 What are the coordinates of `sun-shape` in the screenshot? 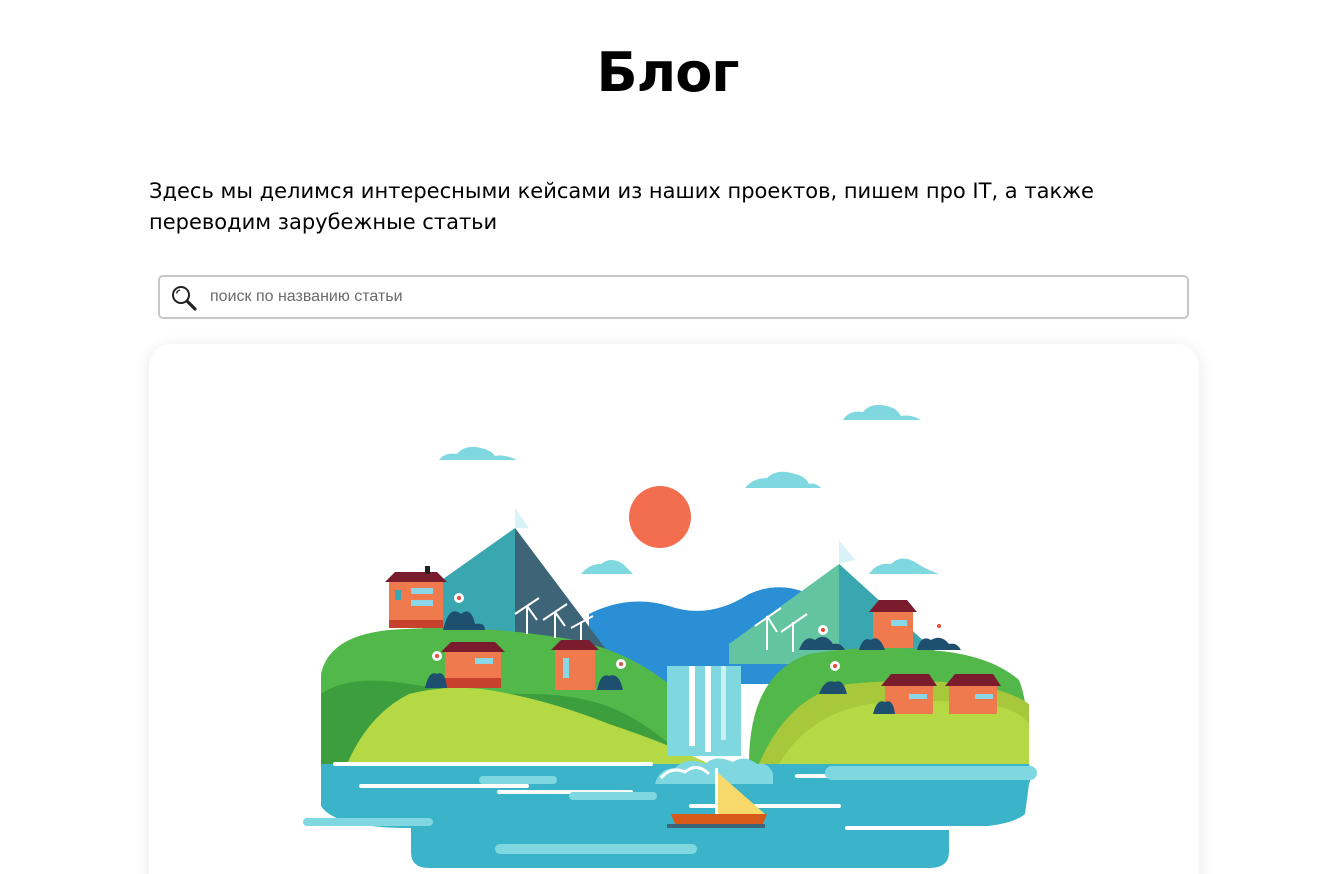 It's located at (660, 517).